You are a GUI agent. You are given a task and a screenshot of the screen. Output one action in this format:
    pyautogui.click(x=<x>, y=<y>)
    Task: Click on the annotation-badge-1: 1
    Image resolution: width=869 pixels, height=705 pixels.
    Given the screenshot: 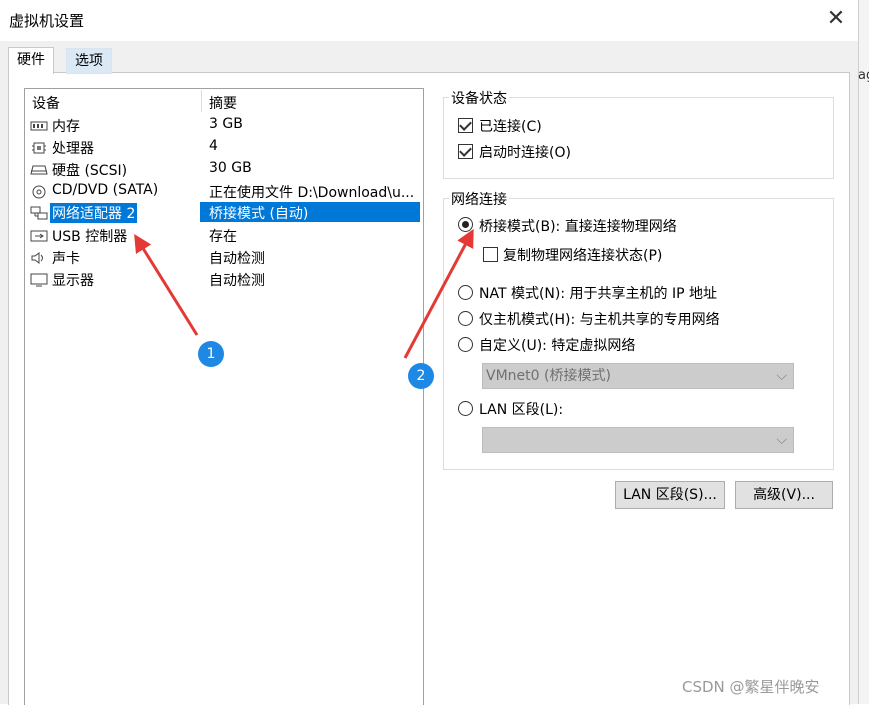 What is the action you would take?
    pyautogui.click(x=211, y=354)
    